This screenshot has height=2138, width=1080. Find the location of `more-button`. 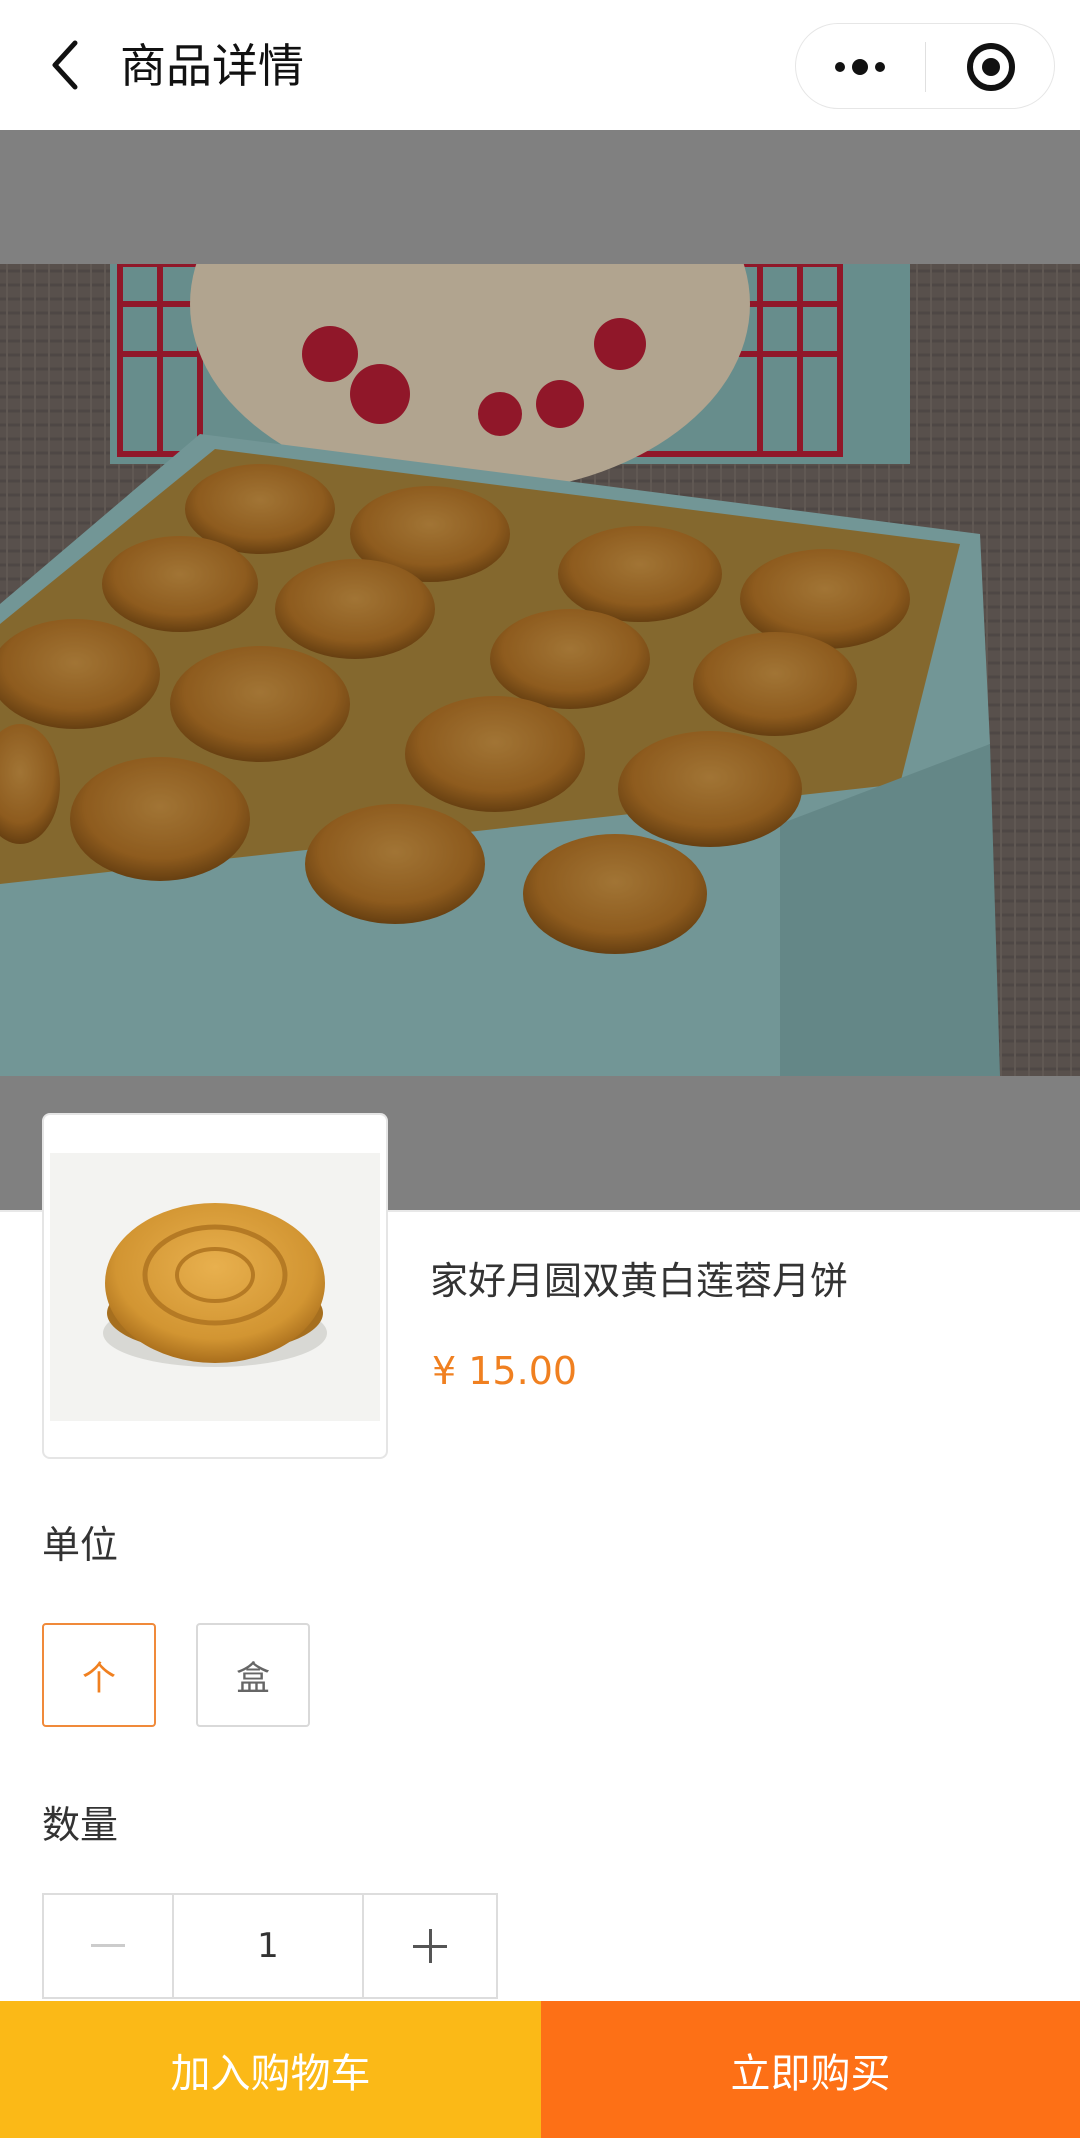

more-button is located at coordinates (860, 67).